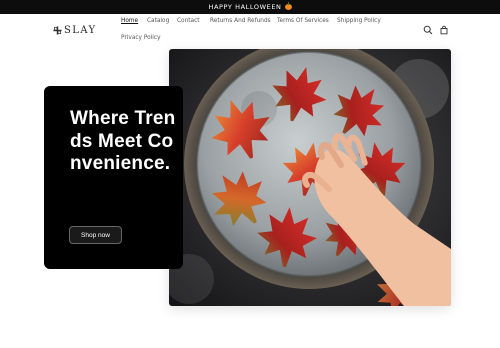 This screenshot has width=500, height=348. Describe the element at coordinates (359, 21) in the screenshot. I see `nav-link-shipping-policy: Shipping Policy` at that location.